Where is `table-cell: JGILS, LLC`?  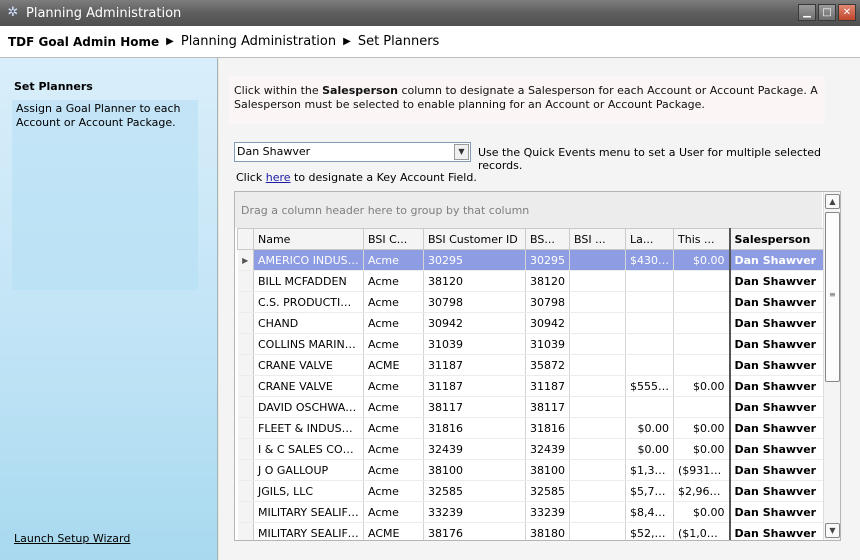 table-cell: JGILS, LLC is located at coordinates (308, 491).